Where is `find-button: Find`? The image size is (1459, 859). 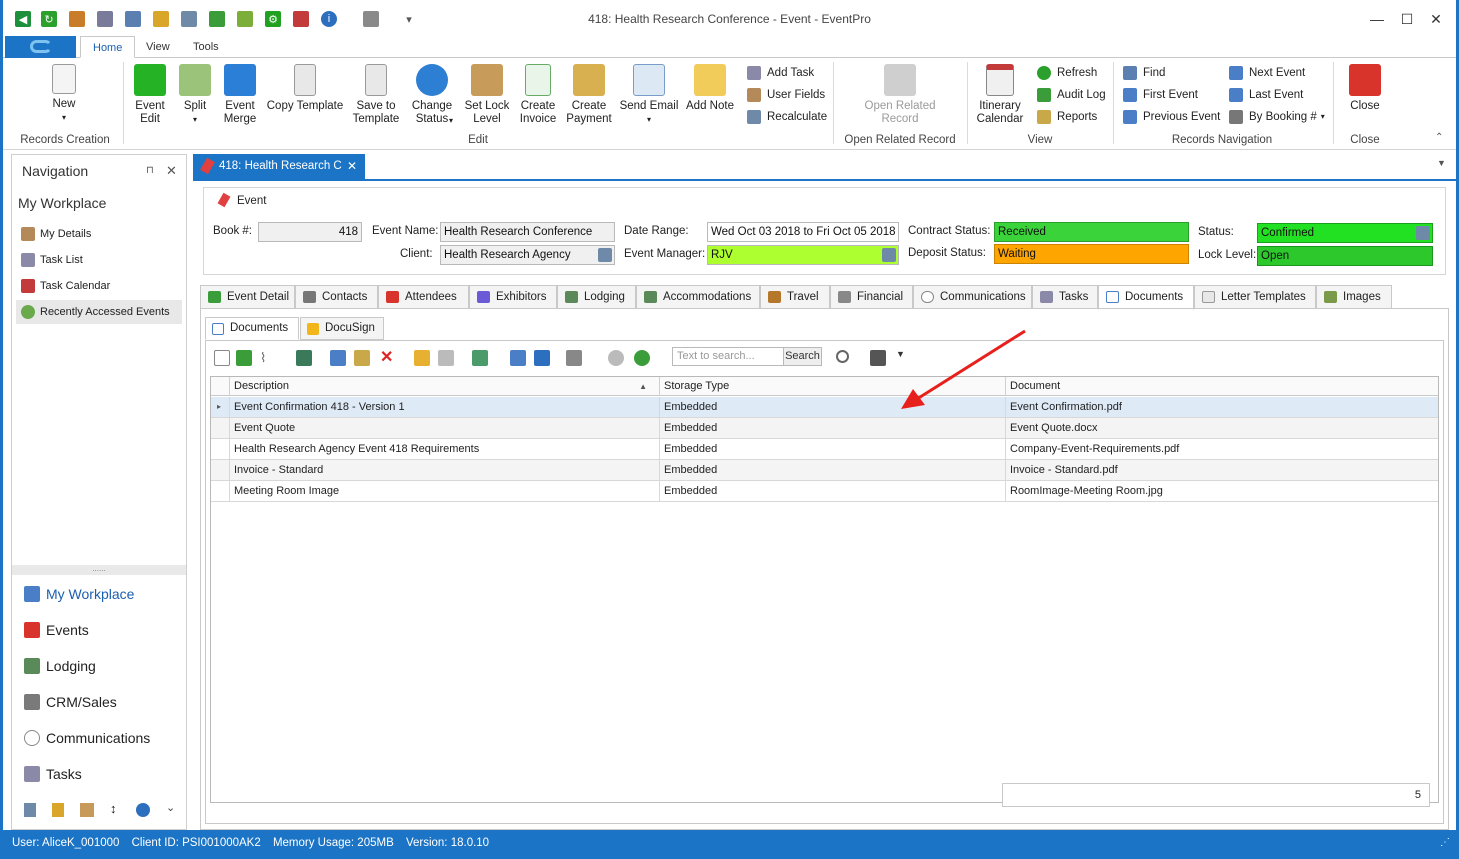
find-button: Find is located at coordinates (1144, 73).